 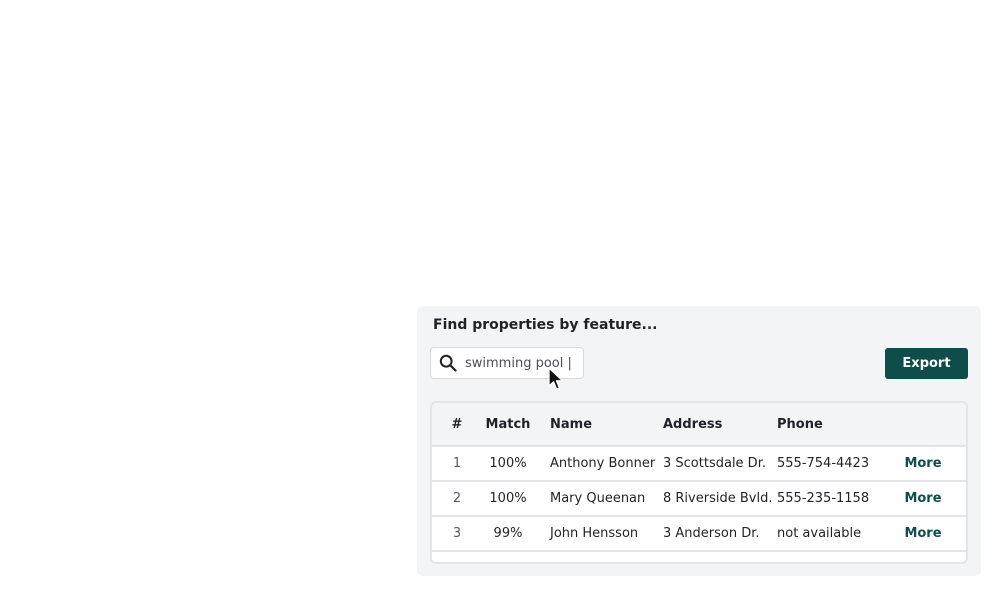 What do you see at coordinates (457, 533) in the screenshot?
I see `row-number: 3` at bounding box center [457, 533].